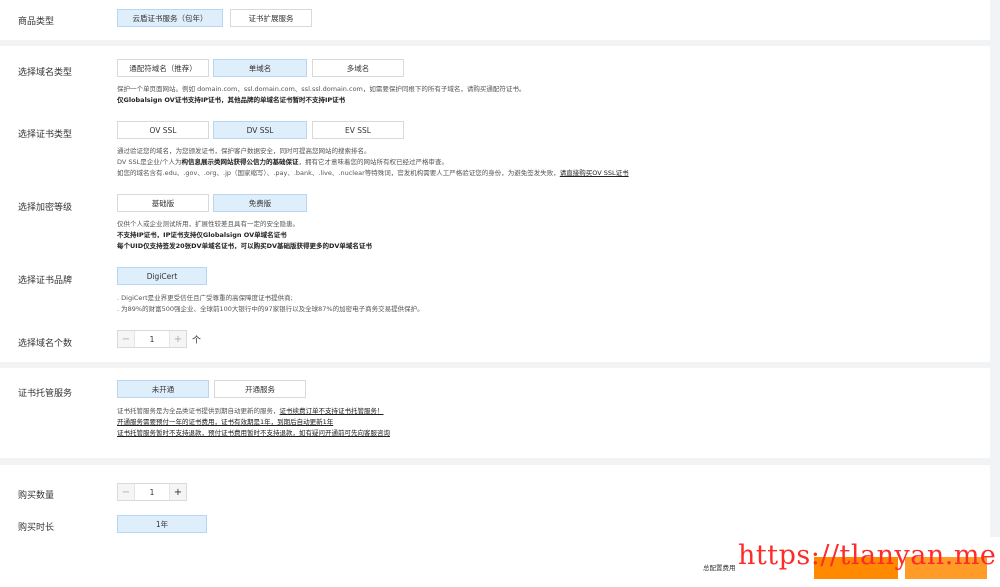 The height and width of the screenshot is (587, 1000). Describe the element at coordinates (260, 130) in the screenshot. I see `option-dv-ssl: DV SSL` at that location.